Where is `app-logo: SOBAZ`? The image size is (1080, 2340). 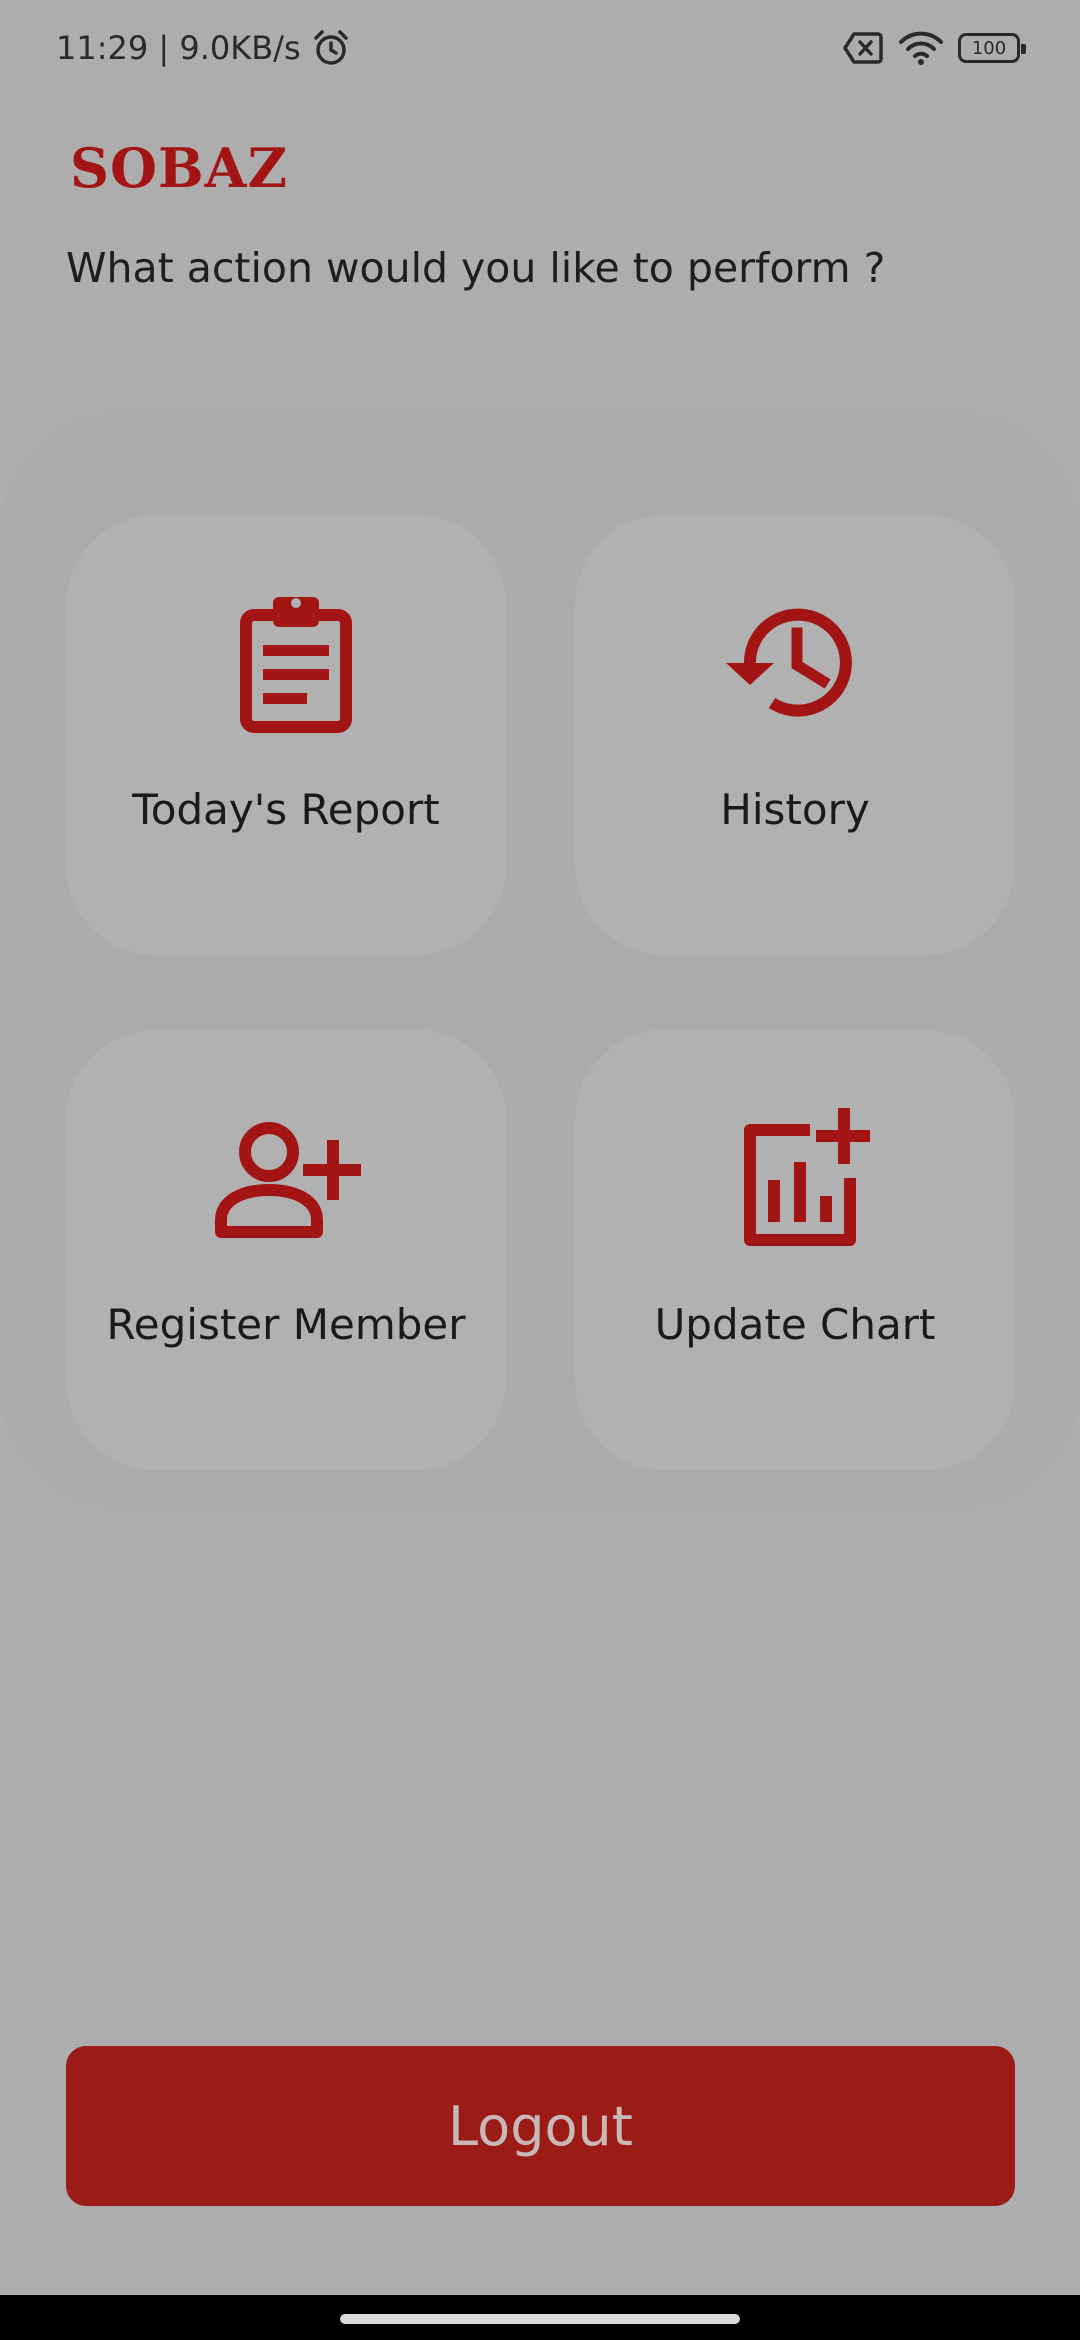
app-logo: SOBAZ is located at coordinates (179, 168).